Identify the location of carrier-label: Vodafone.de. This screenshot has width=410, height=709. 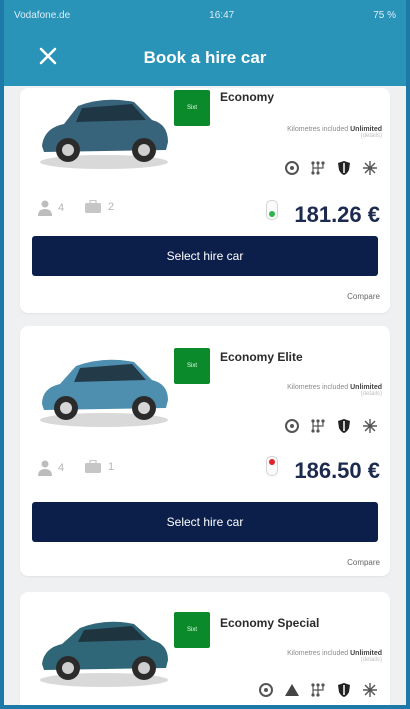
(42, 15).